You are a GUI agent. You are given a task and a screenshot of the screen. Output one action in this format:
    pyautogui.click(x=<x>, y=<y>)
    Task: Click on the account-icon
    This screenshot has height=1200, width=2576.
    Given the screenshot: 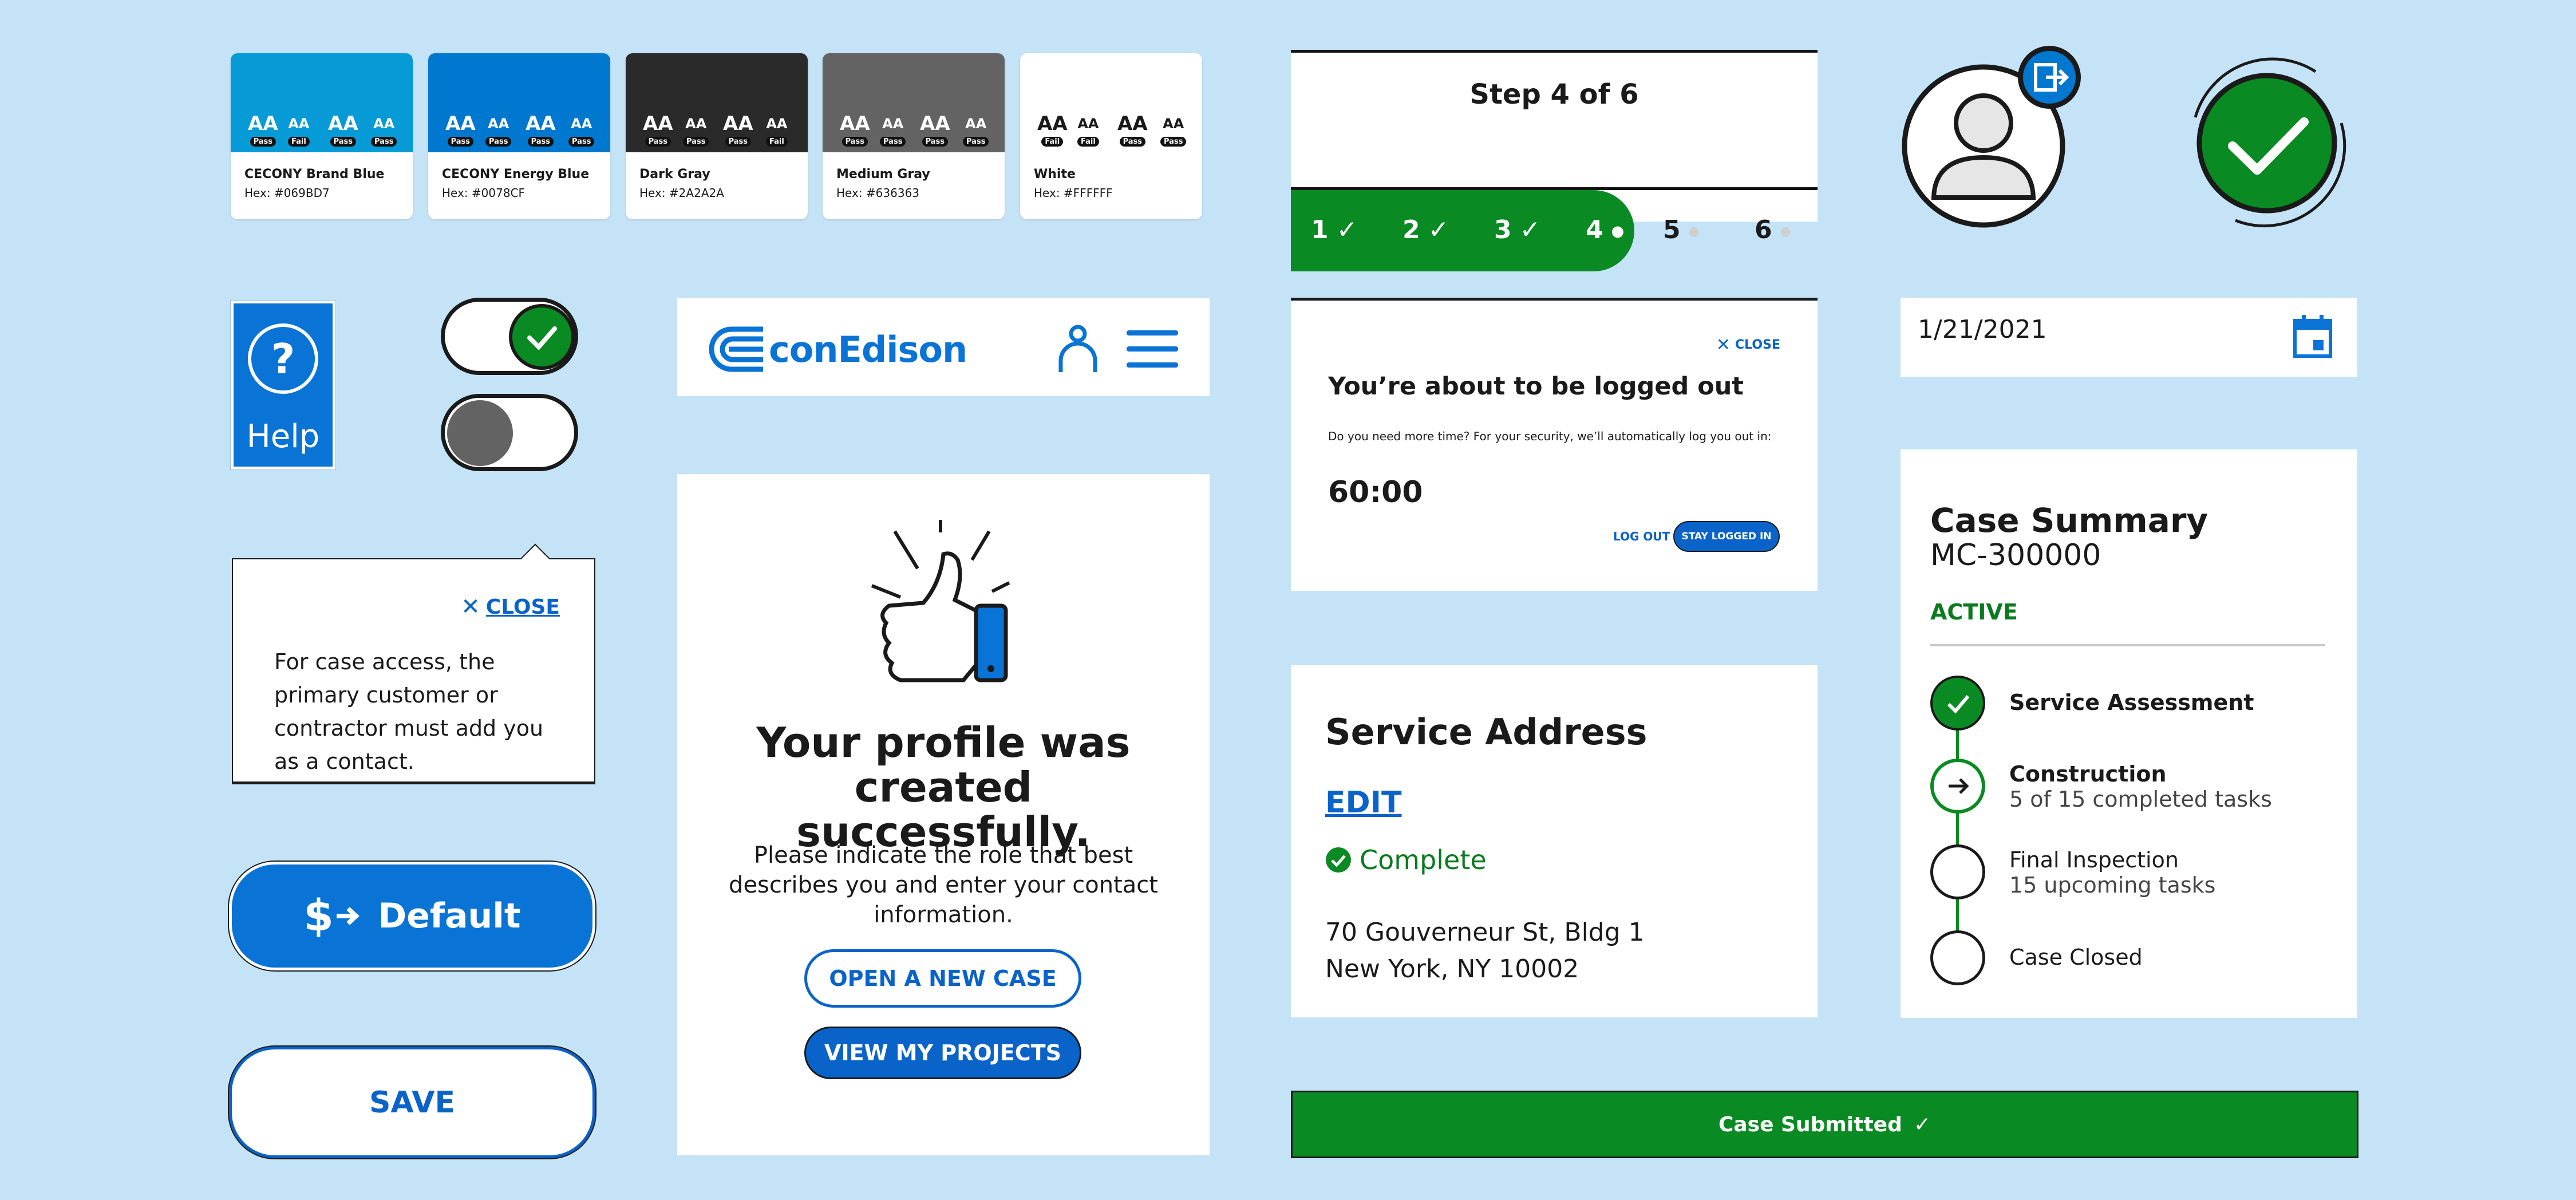 What is the action you would take?
    pyautogui.click(x=1078, y=349)
    